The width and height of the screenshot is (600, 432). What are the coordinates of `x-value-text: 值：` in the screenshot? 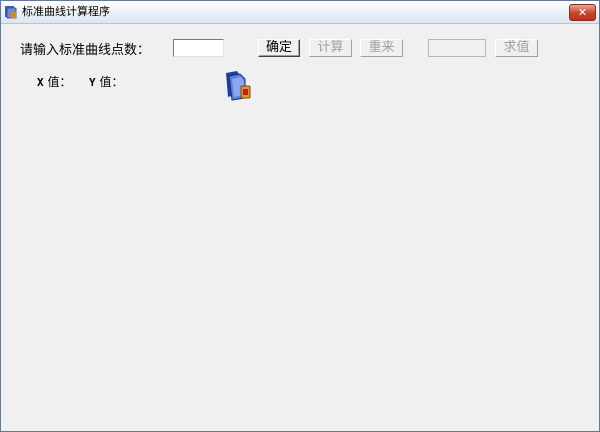 It's located at (57, 82).